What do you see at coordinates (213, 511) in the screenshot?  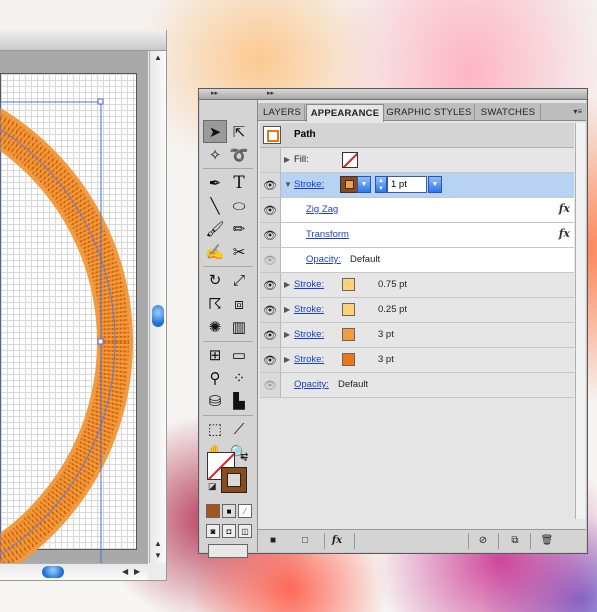 I see `color-mode-icon` at bounding box center [213, 511].